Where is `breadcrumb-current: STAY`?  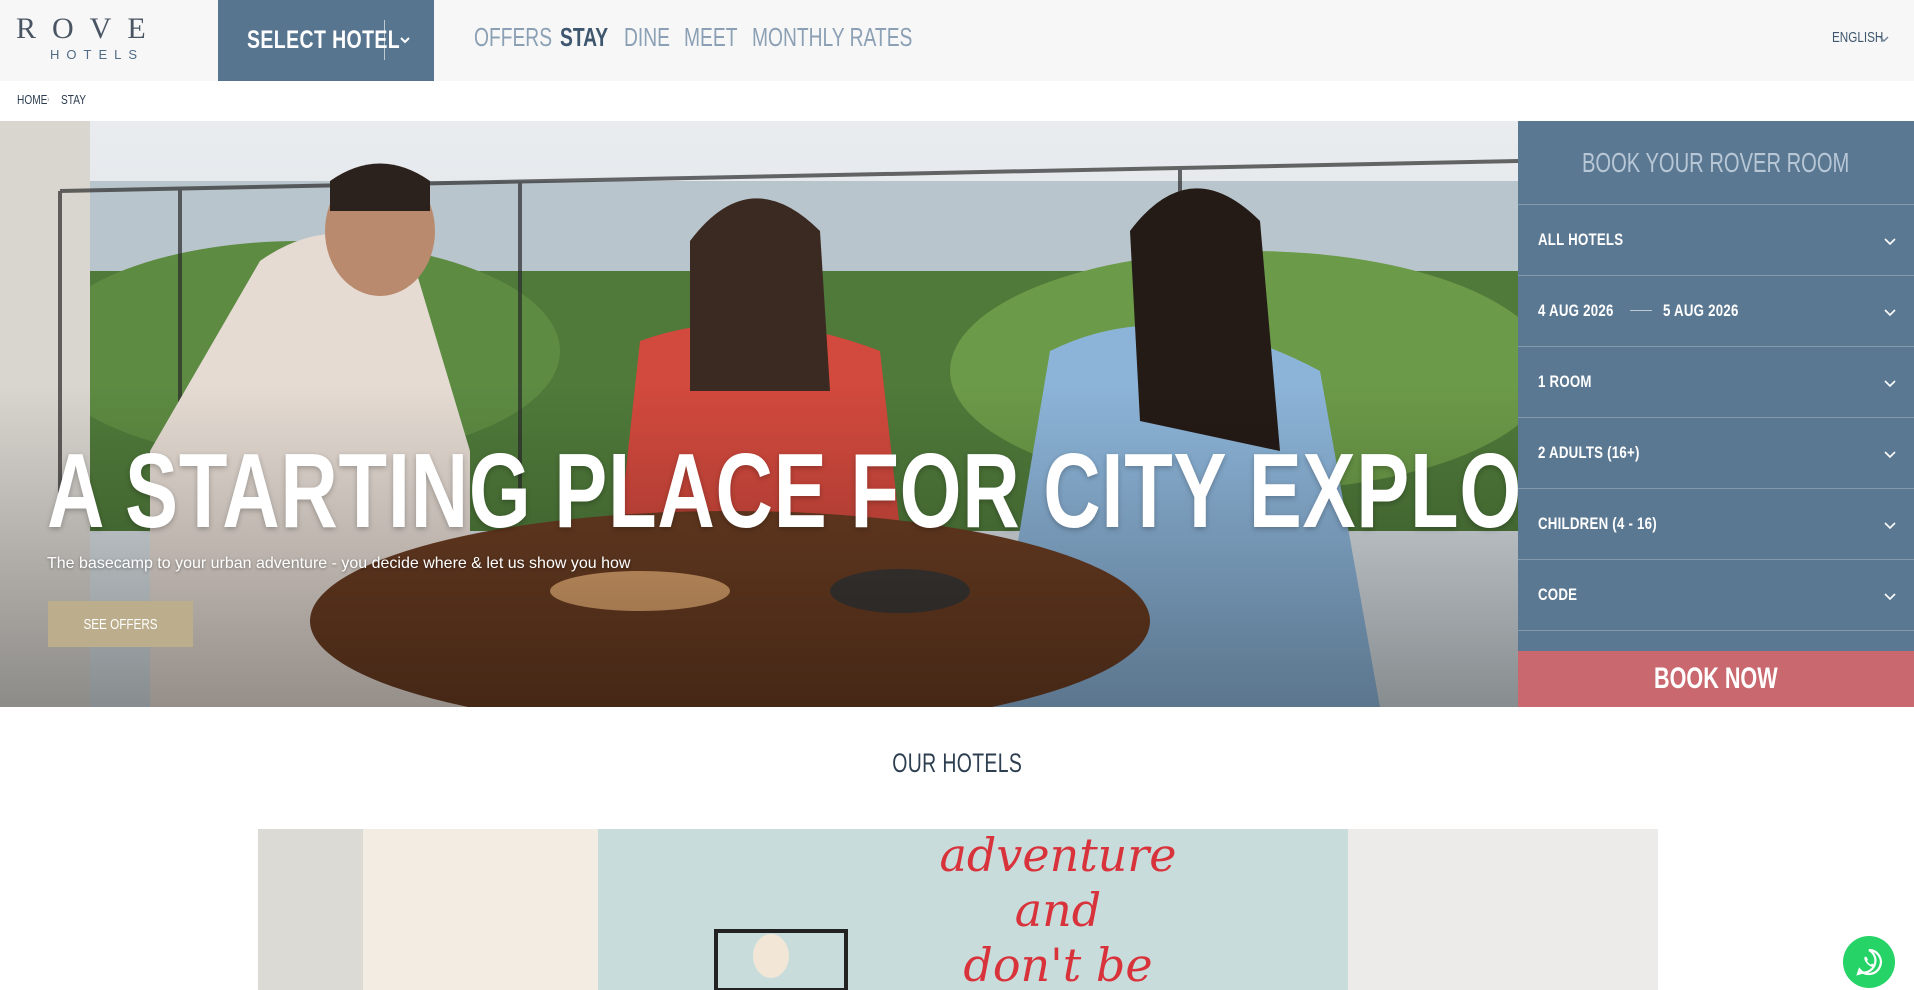
breadcrumb-current: STAY is located at coordinates (73, 99).